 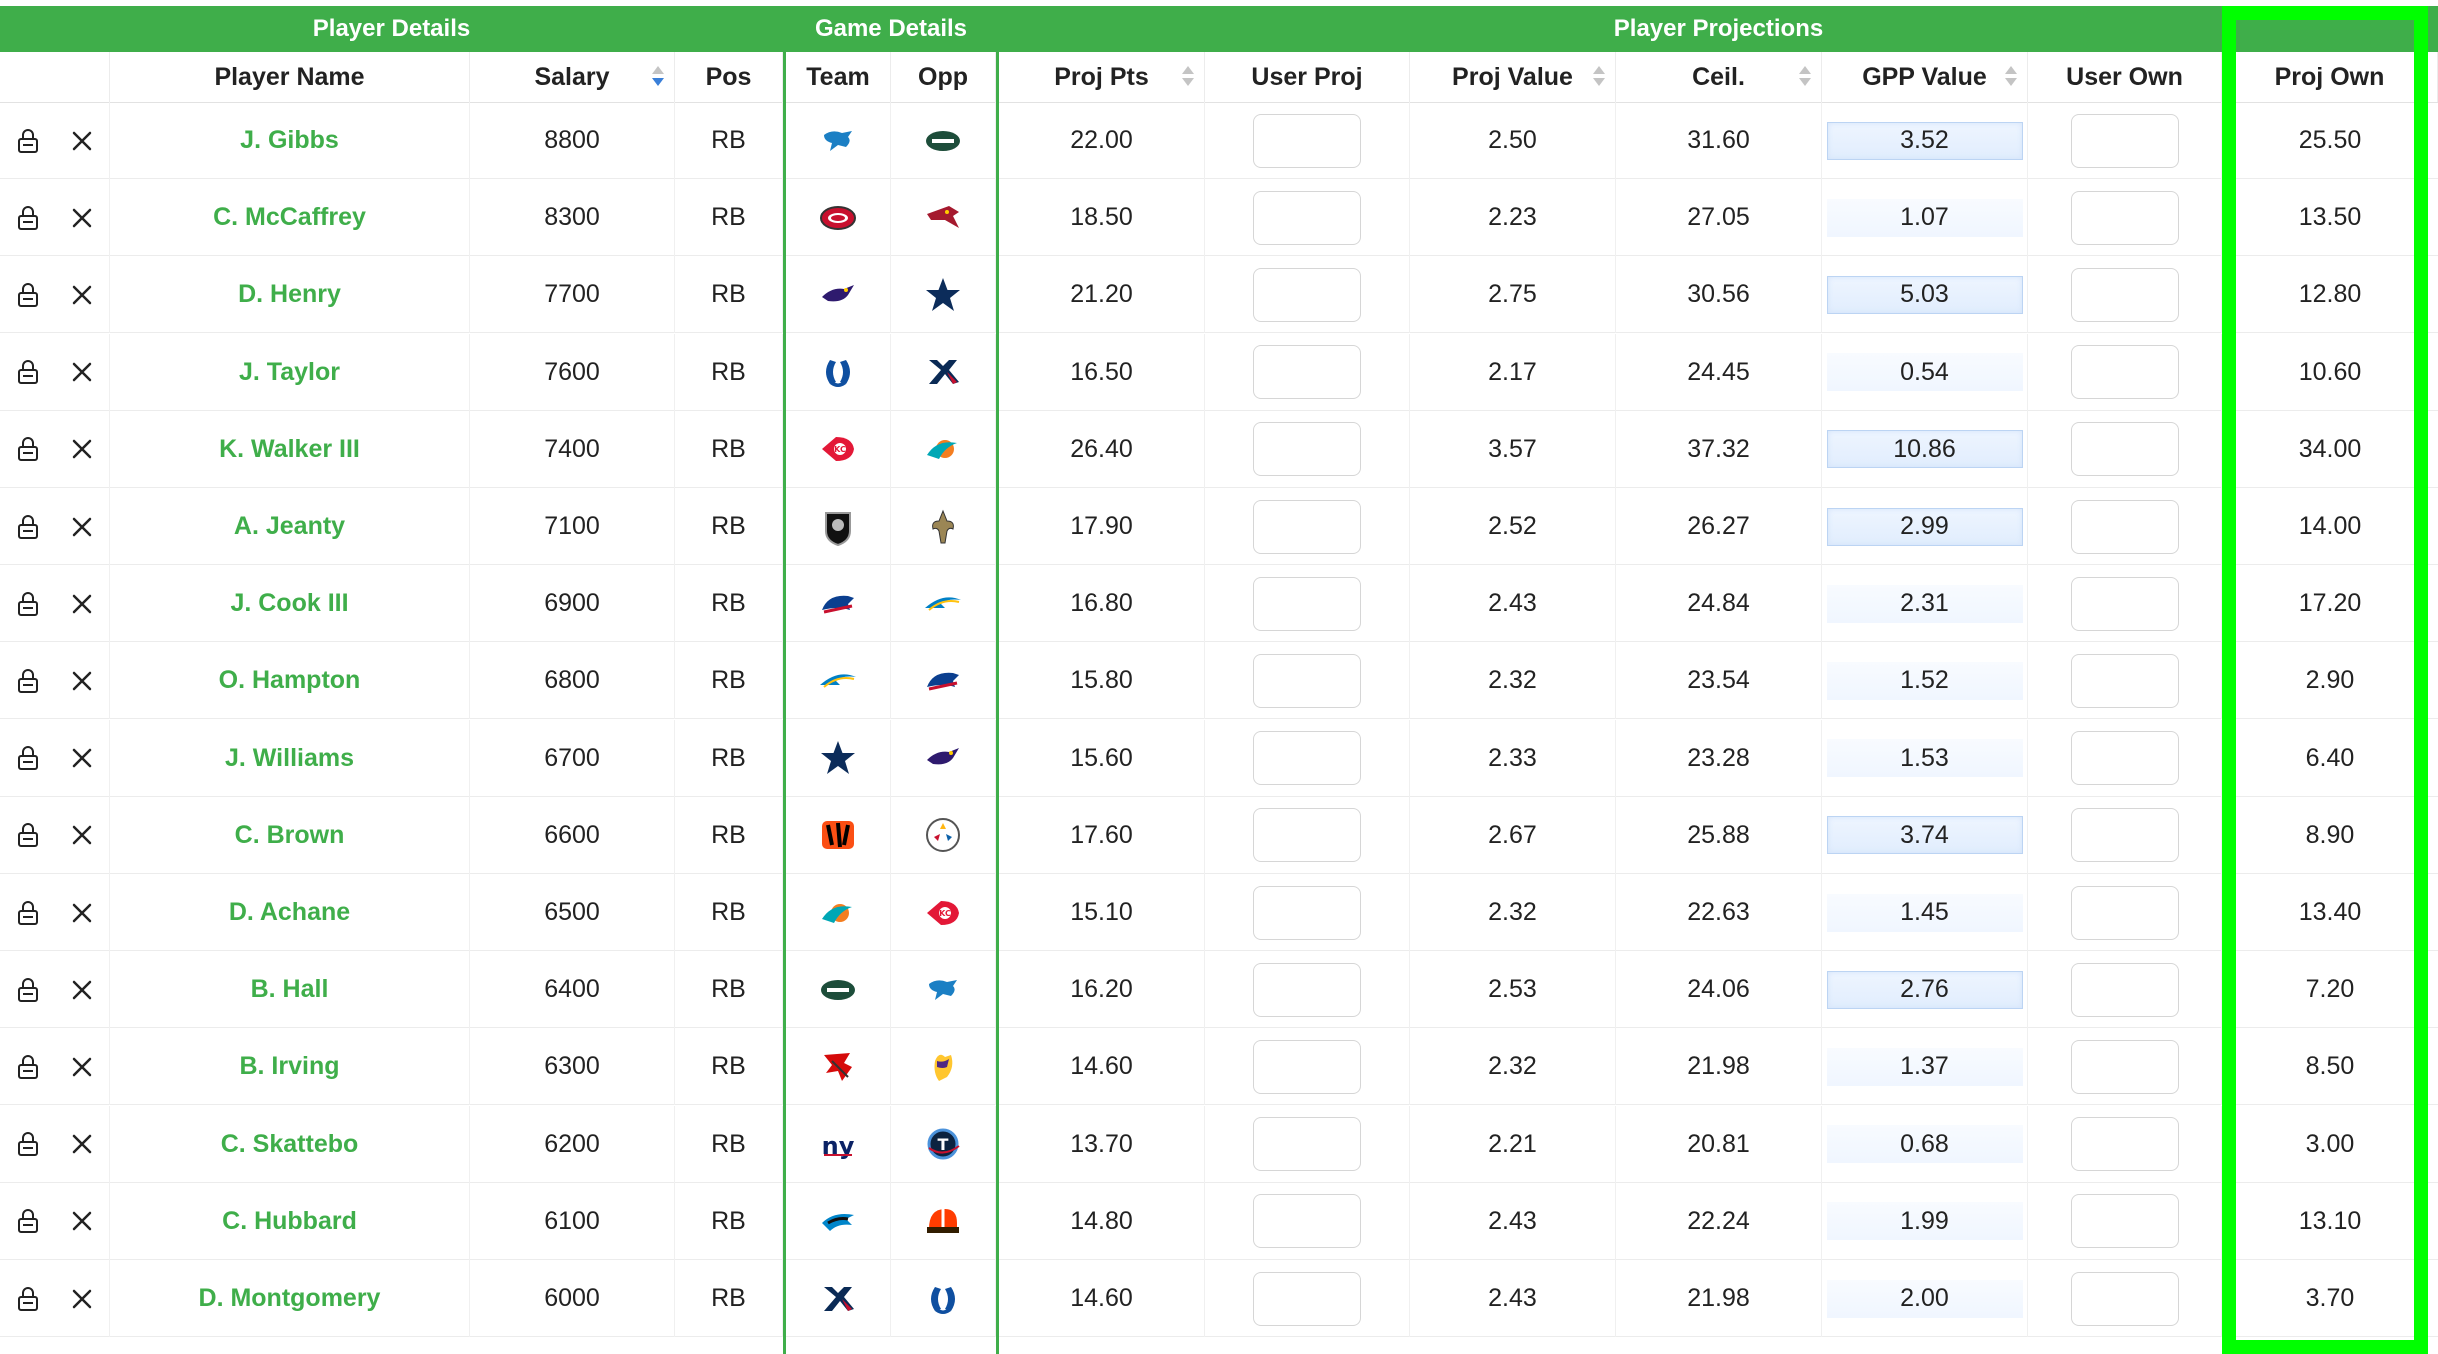 What do you see at coordinates (2330, 77) in the screenshot?
I see `header-proj-own: Proj Own` at bounding box center [2330, 77].